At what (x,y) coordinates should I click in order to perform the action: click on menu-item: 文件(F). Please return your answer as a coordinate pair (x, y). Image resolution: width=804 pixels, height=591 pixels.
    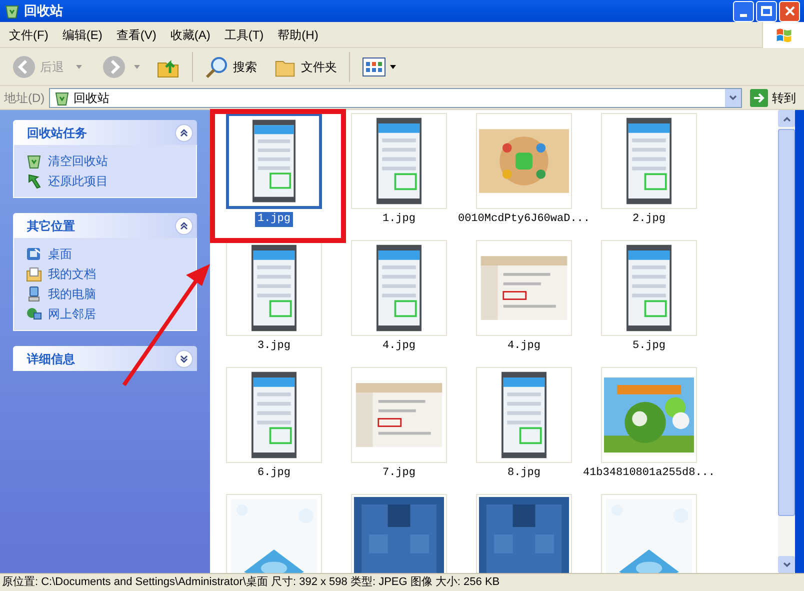
    Looking at the image, I should click on (28, 35).